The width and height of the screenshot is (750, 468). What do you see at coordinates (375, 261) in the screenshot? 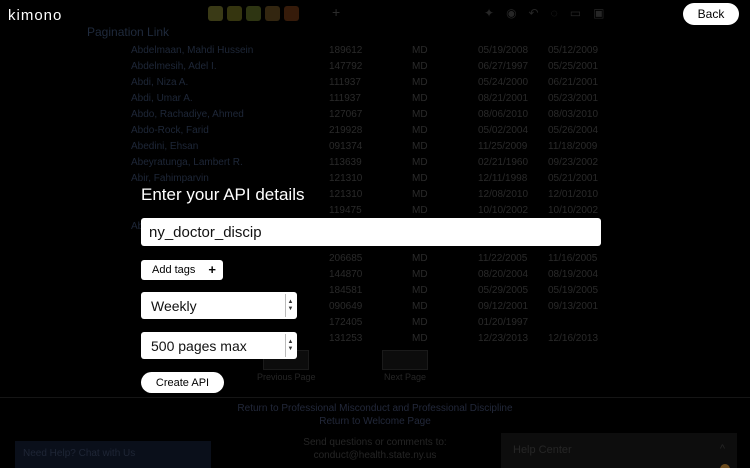
I see `background-table-row: 206685 MD 11/22/2005 11/16/2005` at bounding box center [375, 261].